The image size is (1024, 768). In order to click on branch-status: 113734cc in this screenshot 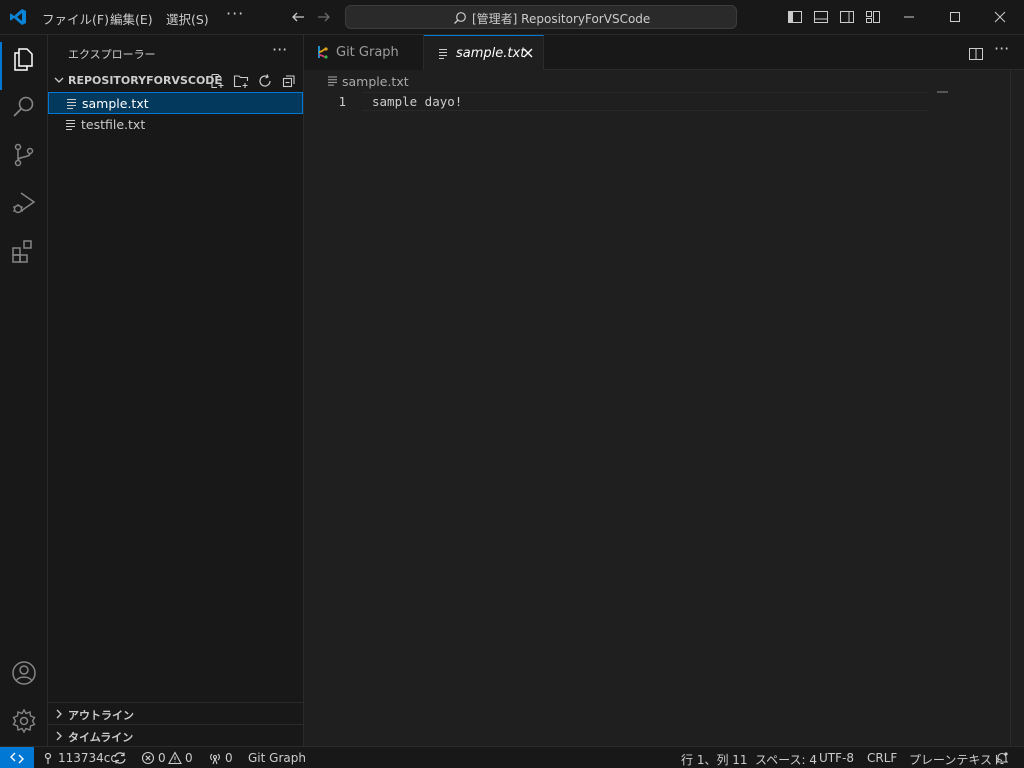, I will do `click(87, 758)`.